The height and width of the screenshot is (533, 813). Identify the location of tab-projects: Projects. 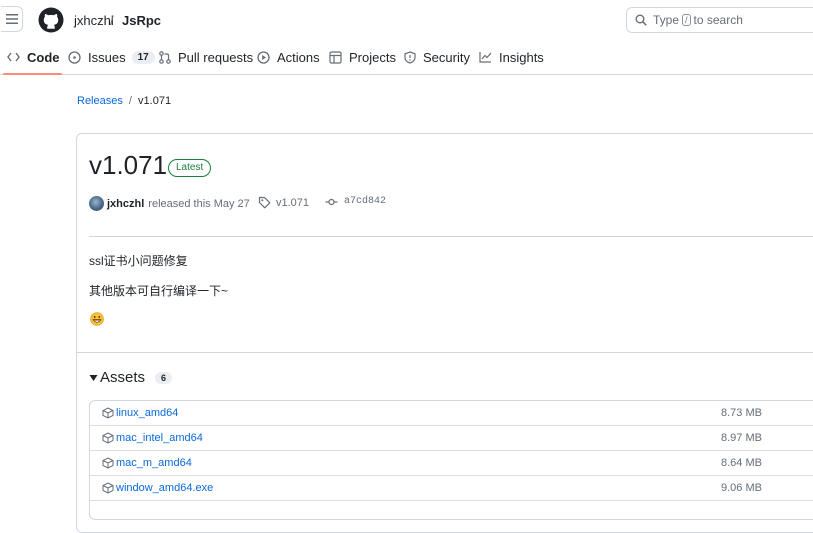
(362, 57).